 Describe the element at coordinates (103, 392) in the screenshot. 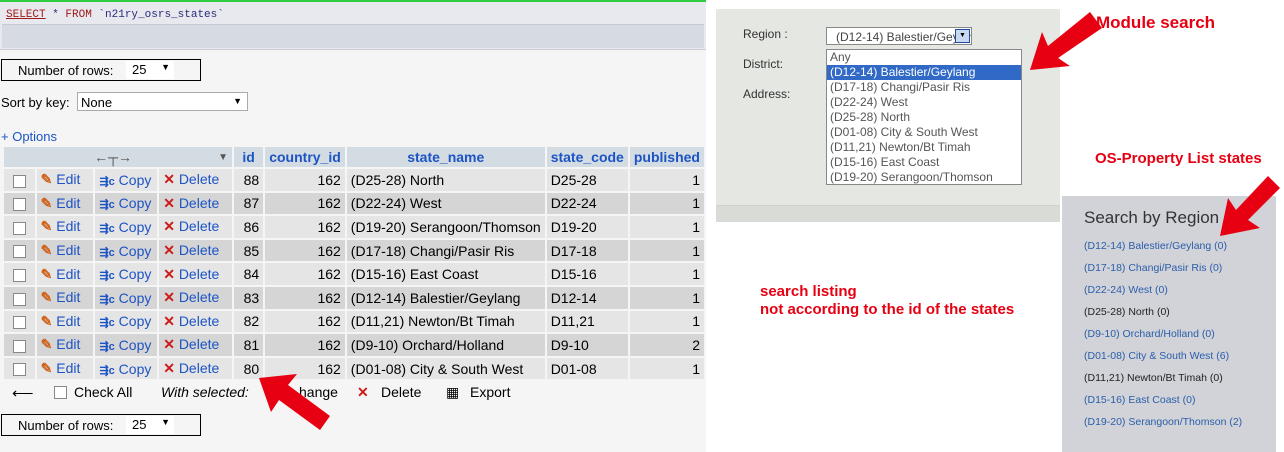

I see `check-all-label: Check All` at that location.